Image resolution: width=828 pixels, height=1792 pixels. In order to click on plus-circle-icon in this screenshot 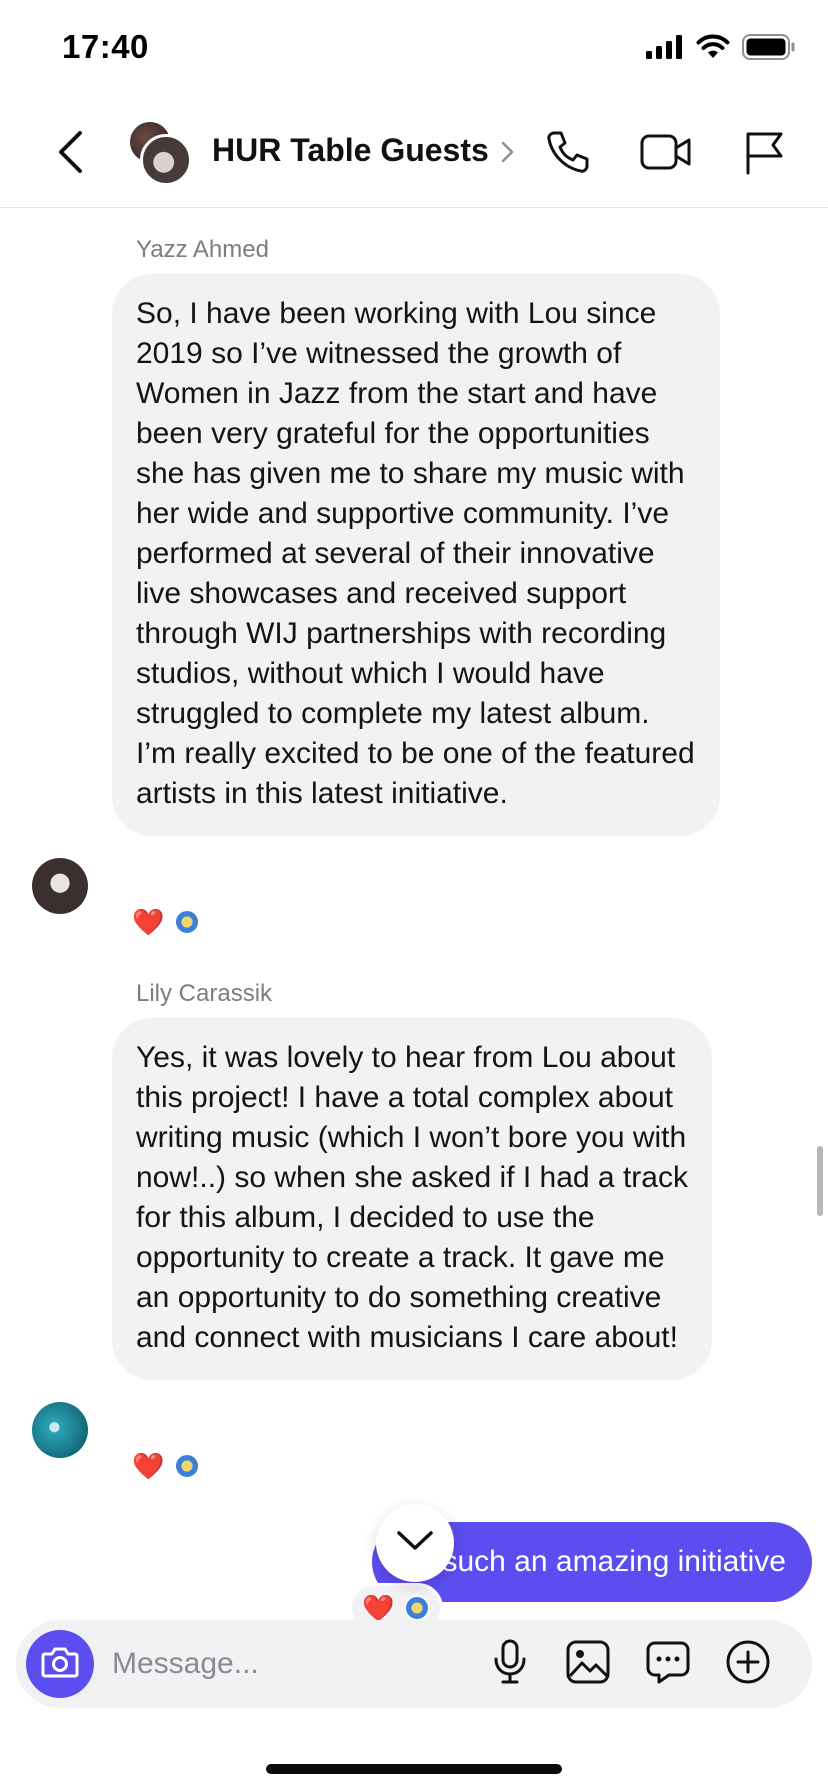, I will do `click(748, 1664)`.